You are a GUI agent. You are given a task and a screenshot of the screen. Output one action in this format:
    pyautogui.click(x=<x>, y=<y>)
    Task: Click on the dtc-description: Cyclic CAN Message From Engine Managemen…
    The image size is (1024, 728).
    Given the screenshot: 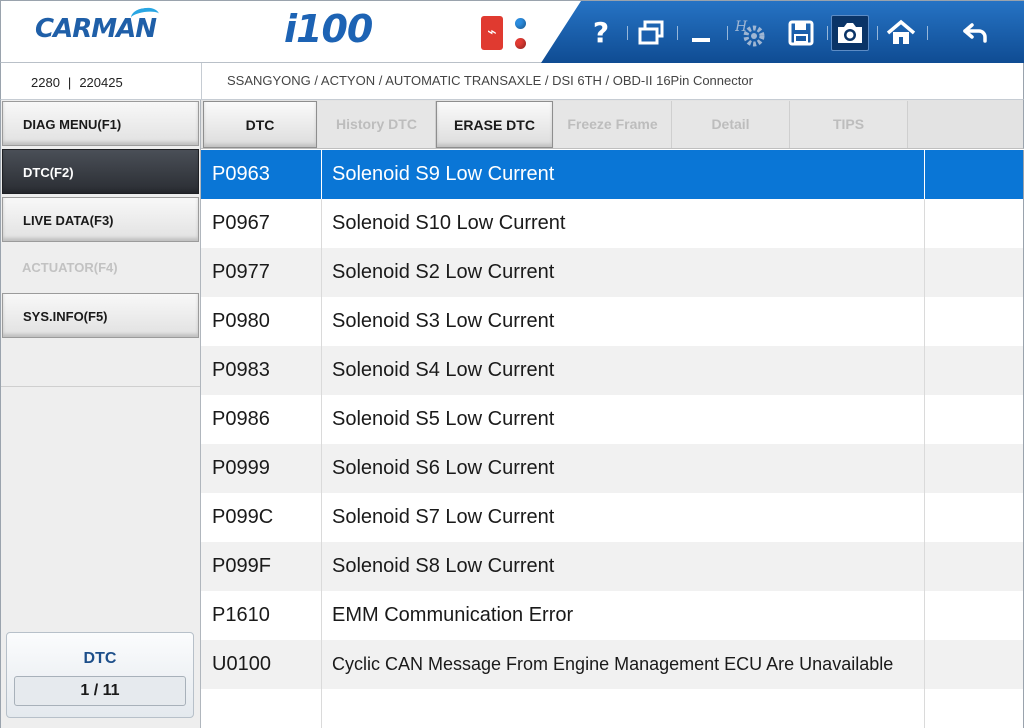 What is the action you would take?
    pyautogui.click(x=623, y=664)
    